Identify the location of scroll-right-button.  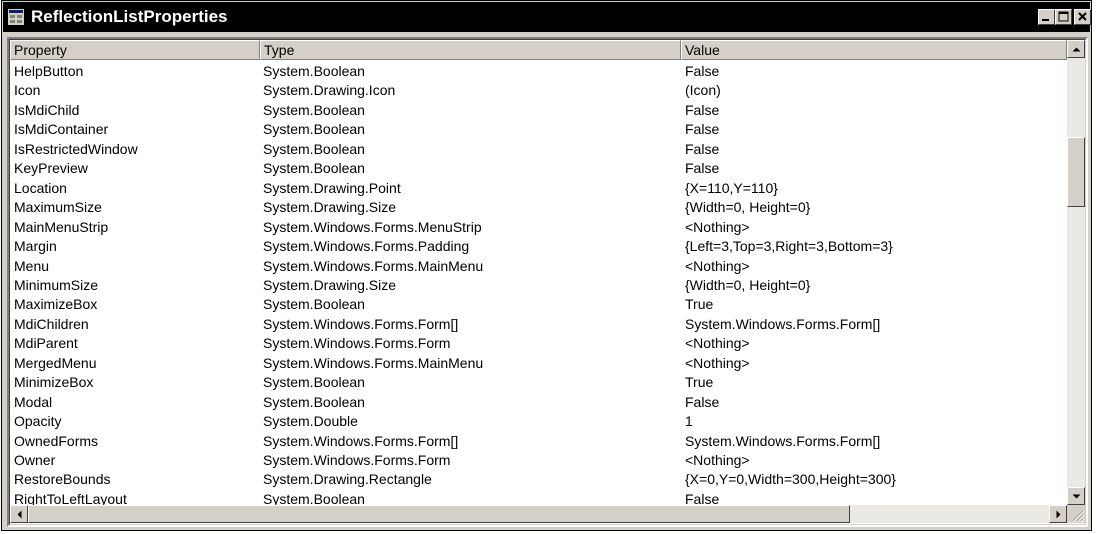
(1058, 514).